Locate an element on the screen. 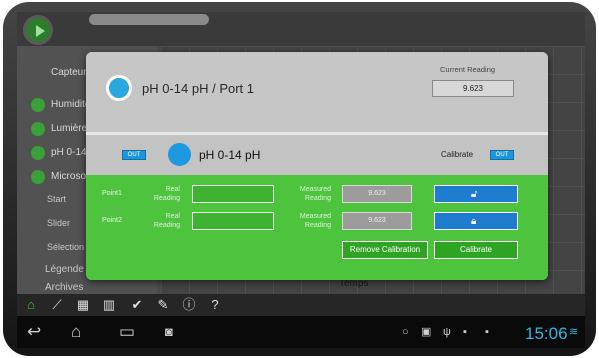 Image resolution: width=599 pixels, height=358 pixels. calendar-icon: ▦ is located at coordinates (83, 305).